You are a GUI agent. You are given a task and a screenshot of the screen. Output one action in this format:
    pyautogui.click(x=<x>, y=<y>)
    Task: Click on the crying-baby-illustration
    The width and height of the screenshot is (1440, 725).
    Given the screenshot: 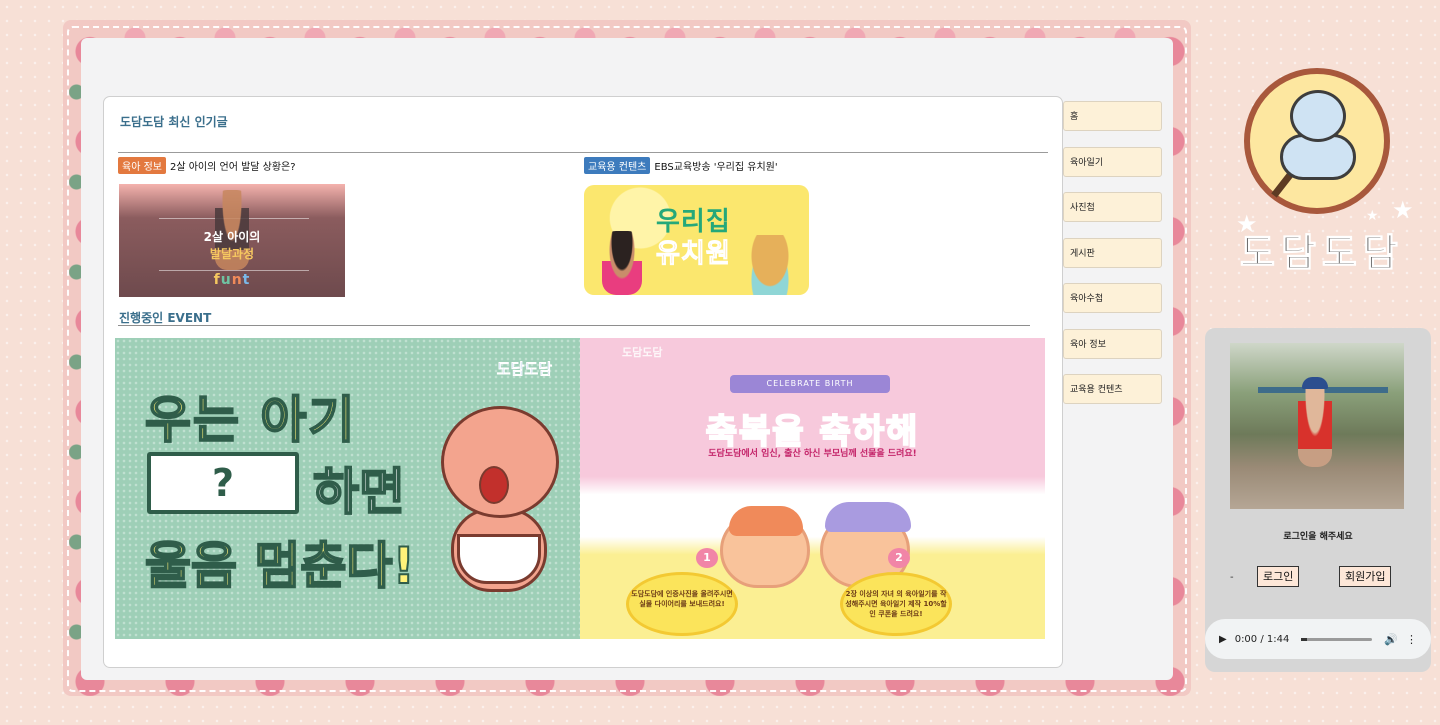 What is the action you would take?
    pyautogui.click(x=501, y=501)
    